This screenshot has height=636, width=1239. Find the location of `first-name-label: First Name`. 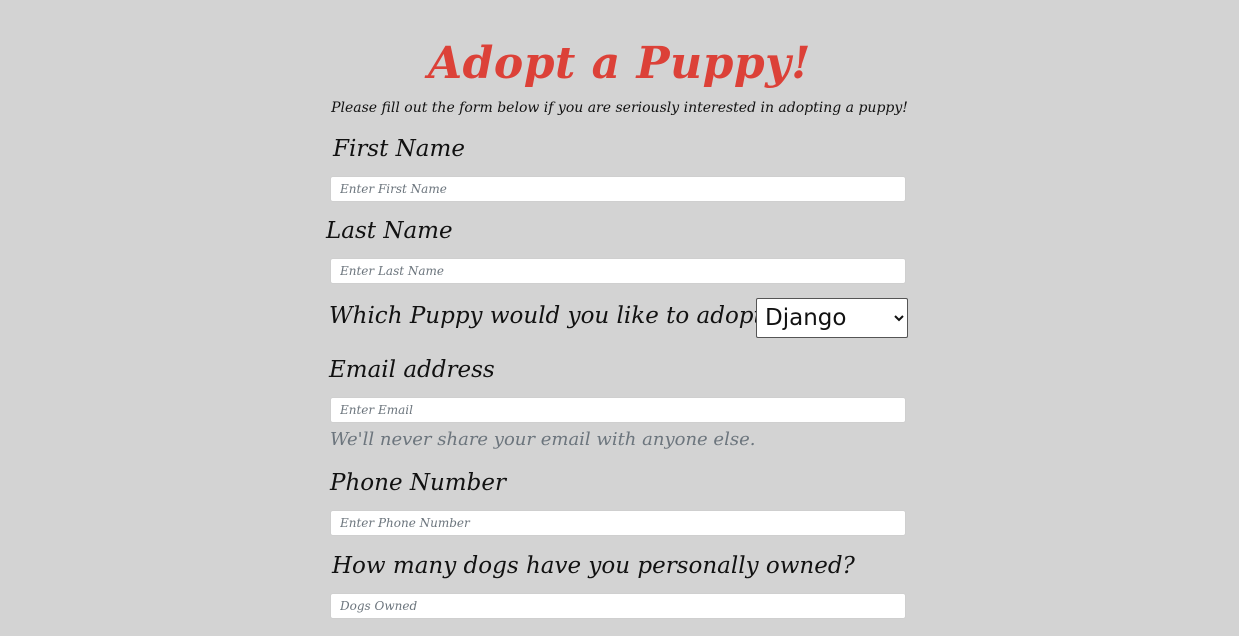

first-name-label: First Name is located at coordinates (399, 149).